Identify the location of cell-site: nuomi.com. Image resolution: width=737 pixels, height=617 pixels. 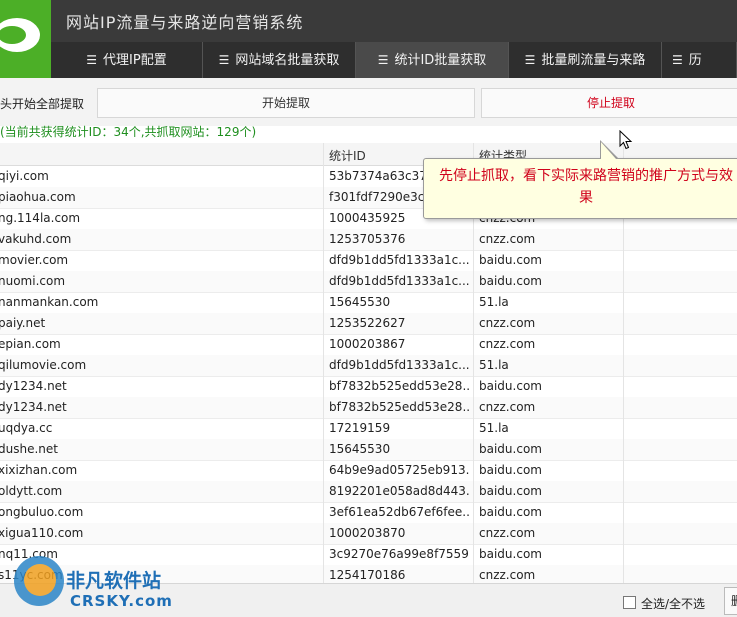
(33, 281).